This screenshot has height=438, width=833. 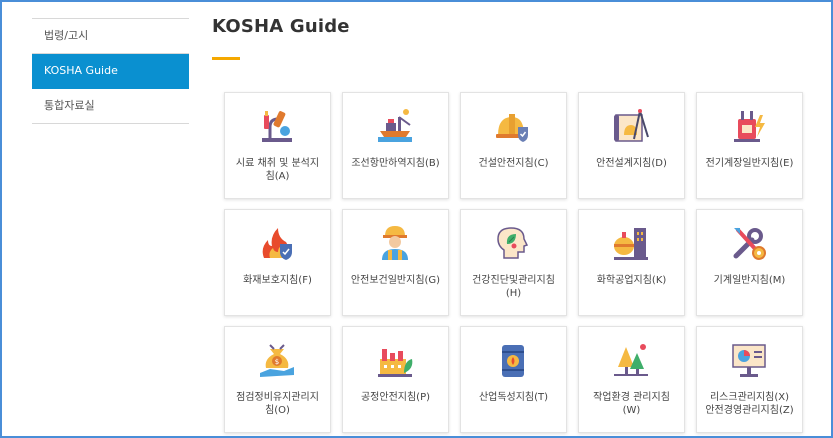 I want to click on guide-label: 건강진단및관리지침 (H), so click(x=513, y=287).